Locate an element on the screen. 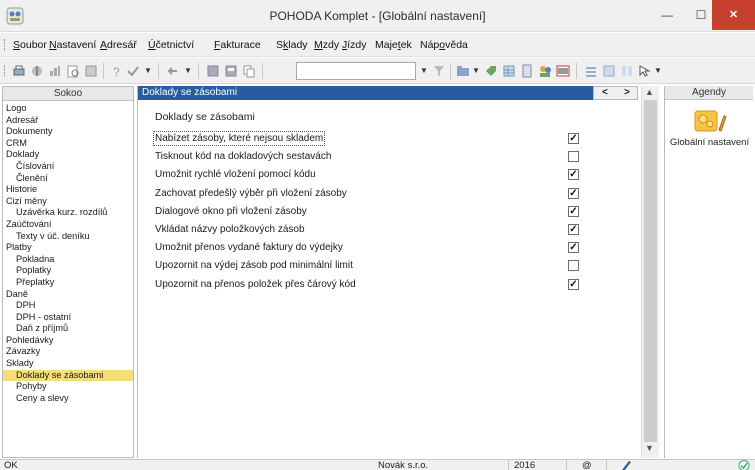  help-pointer-icon is located at coordinates (645, 71).